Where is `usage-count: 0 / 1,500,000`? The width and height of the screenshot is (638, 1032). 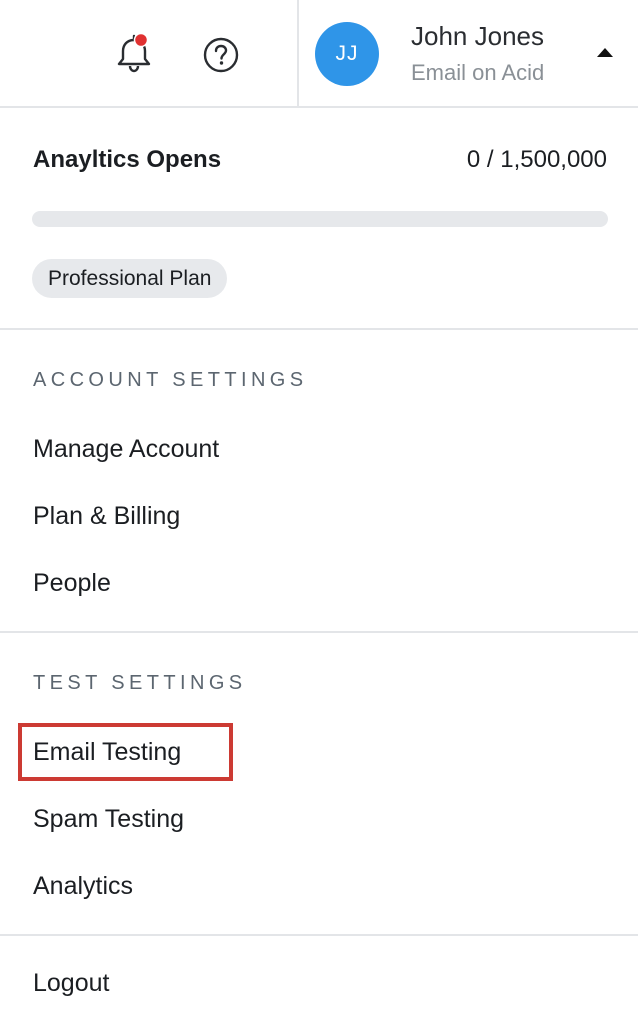
usage-count: 0 / 1,500,000 is located at coordinates (536, 159).